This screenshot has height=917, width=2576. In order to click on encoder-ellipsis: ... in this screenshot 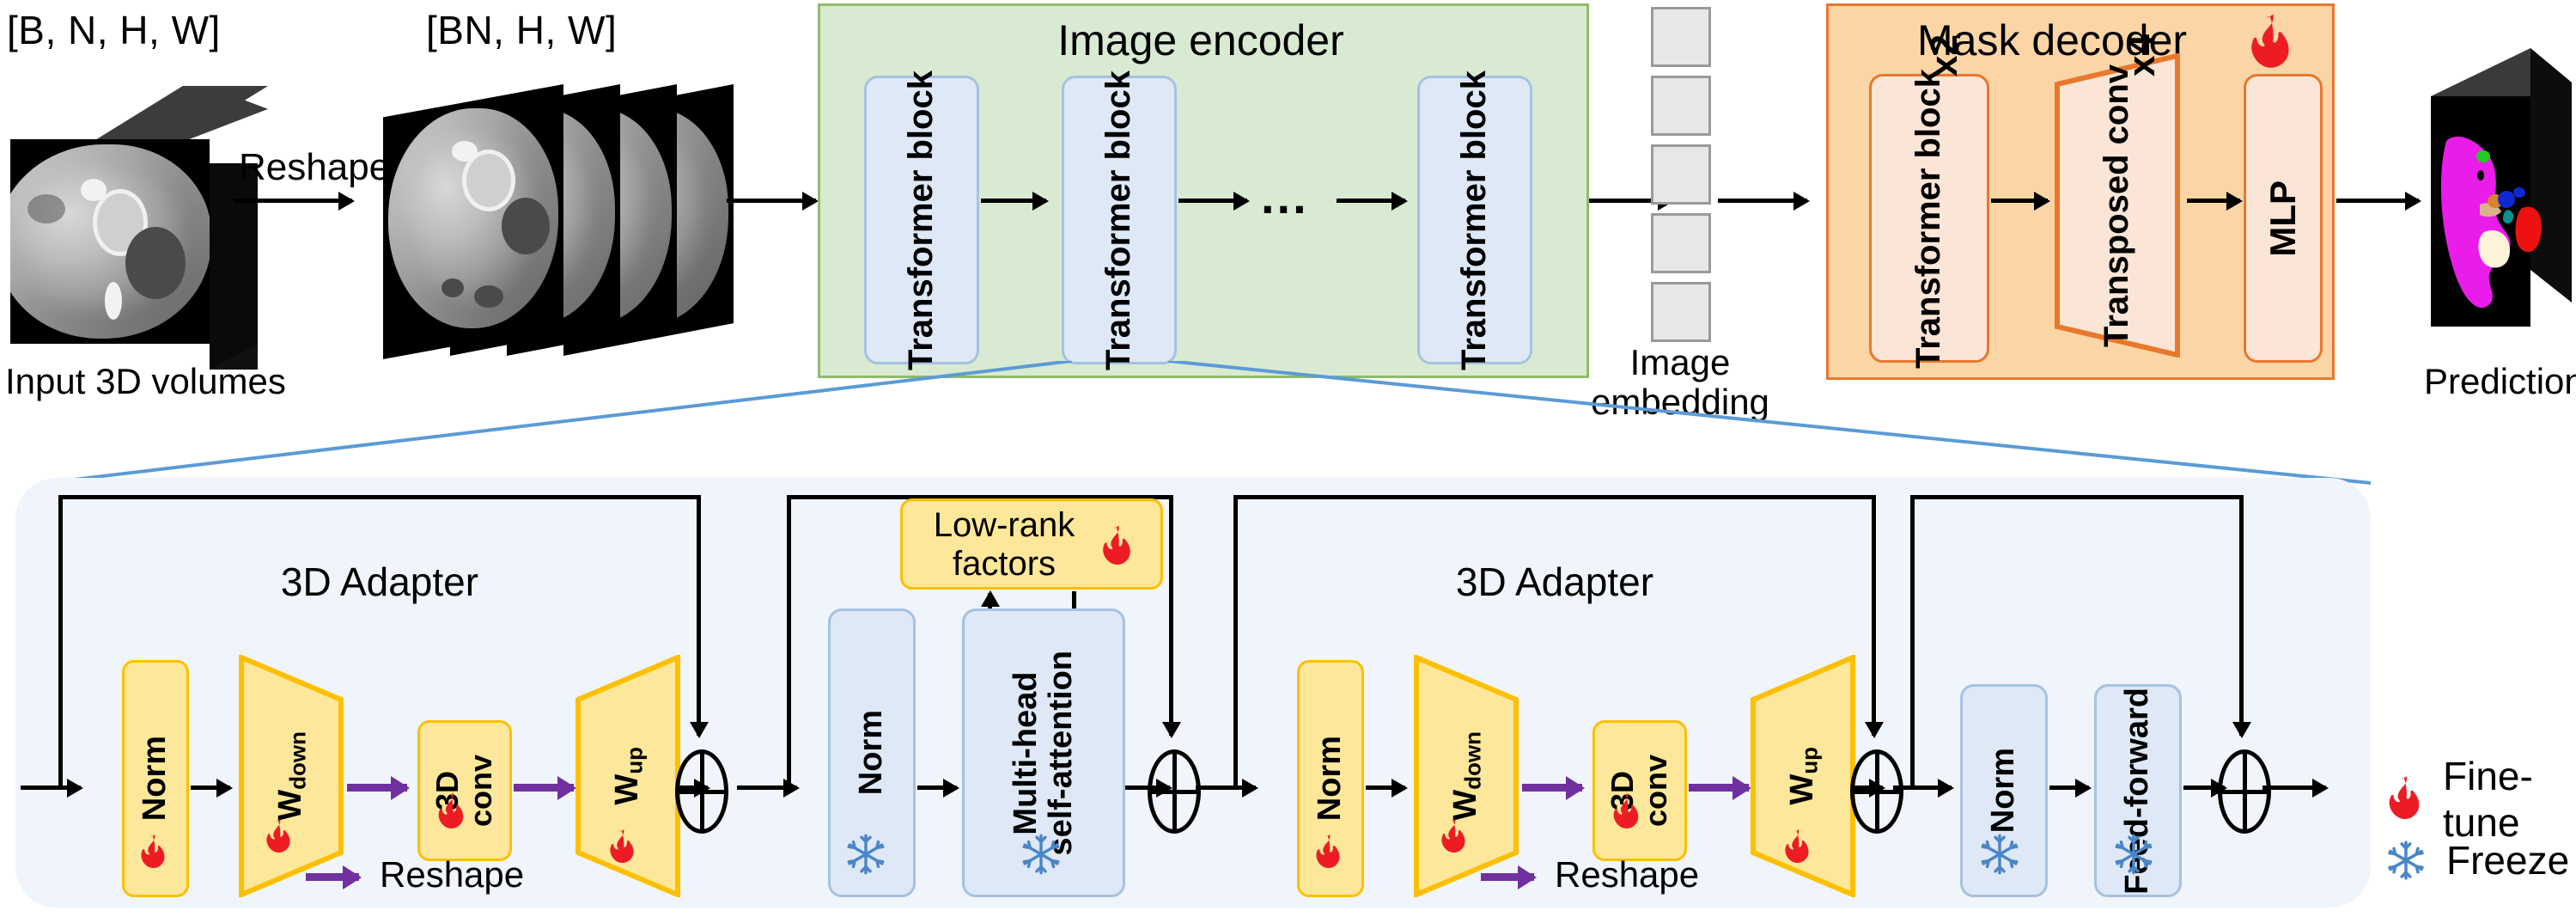, I will do `click(1285, 196)`.